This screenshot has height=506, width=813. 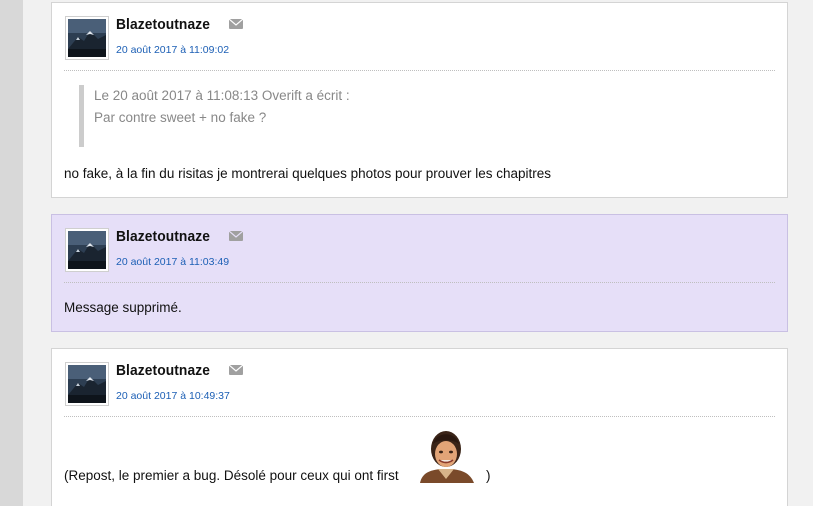 What do you see at coordinates (173, 396) in the screenshot?
I see `post-date-link: 20 août 2017 à 10:49:37` at bounding box center [173, 396].